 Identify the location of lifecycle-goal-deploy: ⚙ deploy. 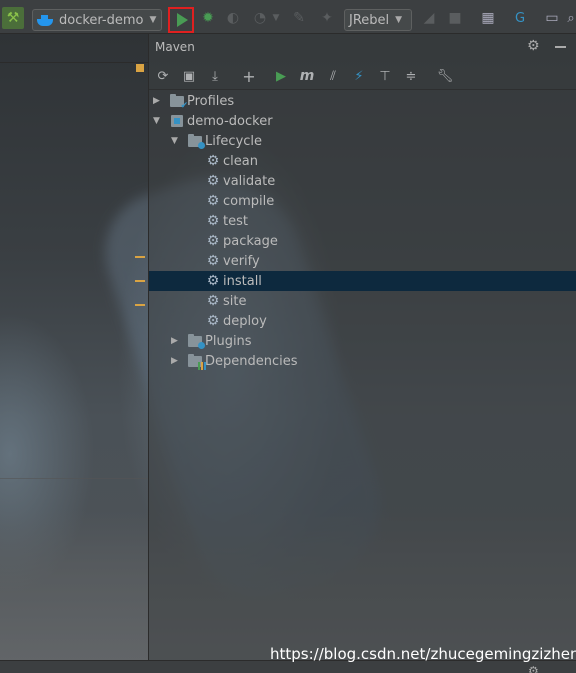
(362, 321).